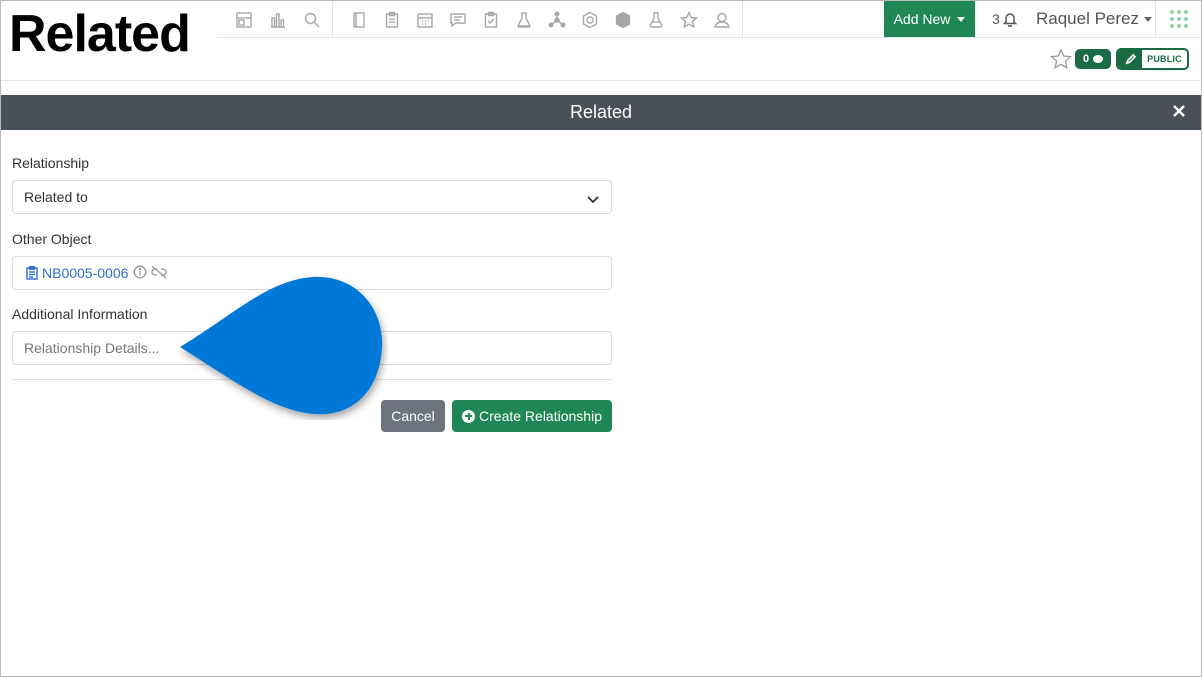  Describe the element at coordinates (56, 197) in the screenshot. I see `relationship-value: Related to` at that location.